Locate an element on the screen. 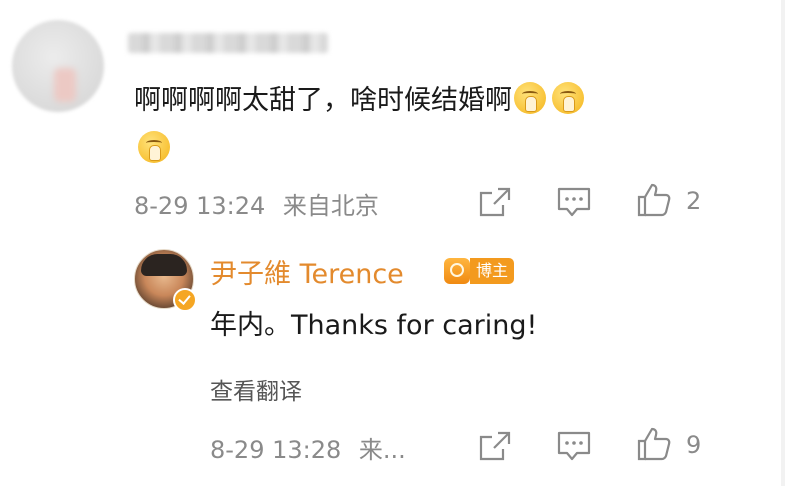 The image size is (785, 486). reply-body: 年内。Thanks for caring! is located at coordinates (374, 325).